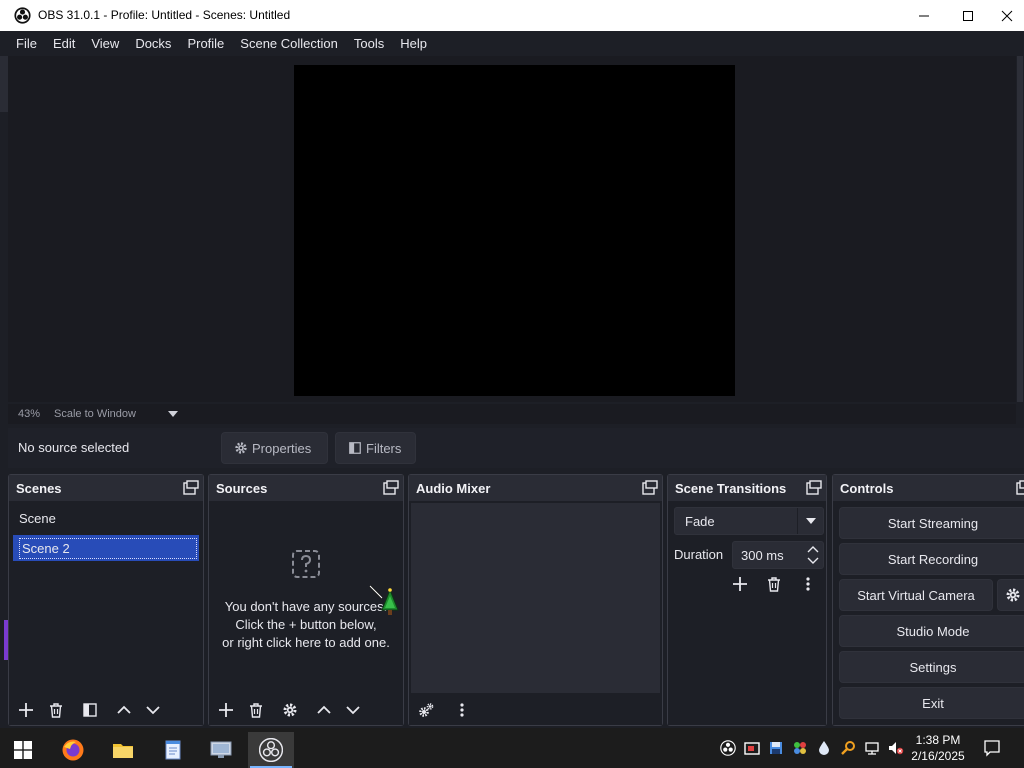 This screenshot has height=768, width=1024. Describe the element at coordinates (205, 43) in the screenshot. I see `menu-profile: Profile` at that location.